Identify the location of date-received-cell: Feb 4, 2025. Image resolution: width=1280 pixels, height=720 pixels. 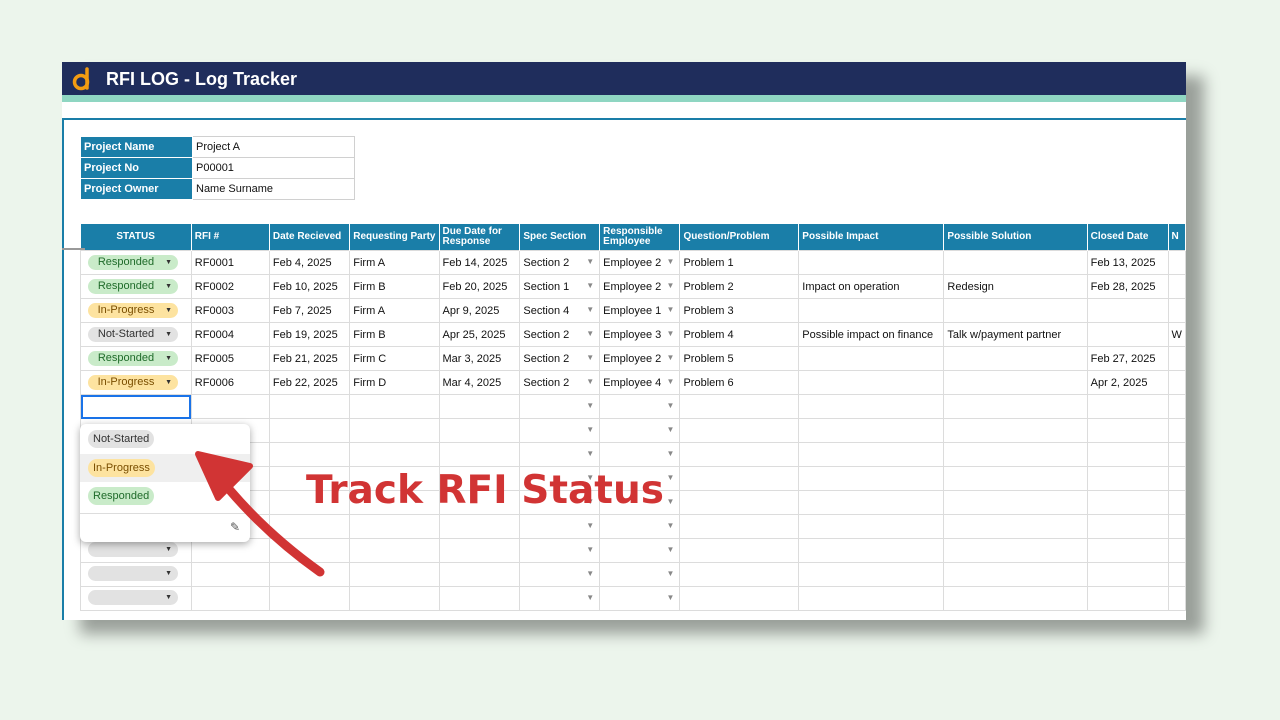
(309, 262).